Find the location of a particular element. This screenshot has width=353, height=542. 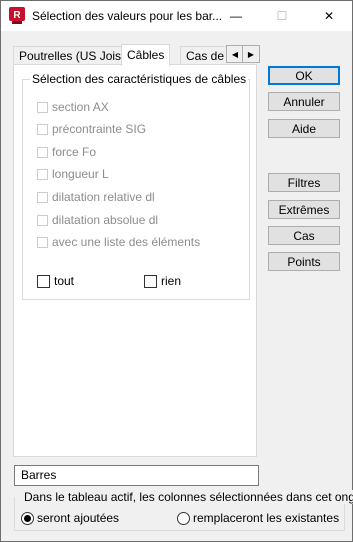

checkbox-liste-elements: avec une liste des éléments is located at coordinates (118, 242).